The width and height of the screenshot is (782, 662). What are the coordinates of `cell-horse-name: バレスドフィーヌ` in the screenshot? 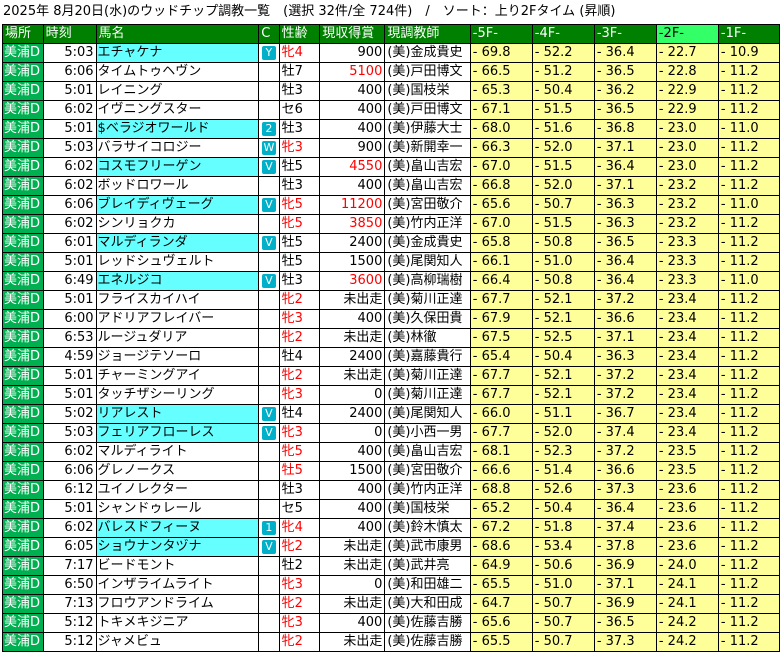 It's located at (177, 528).